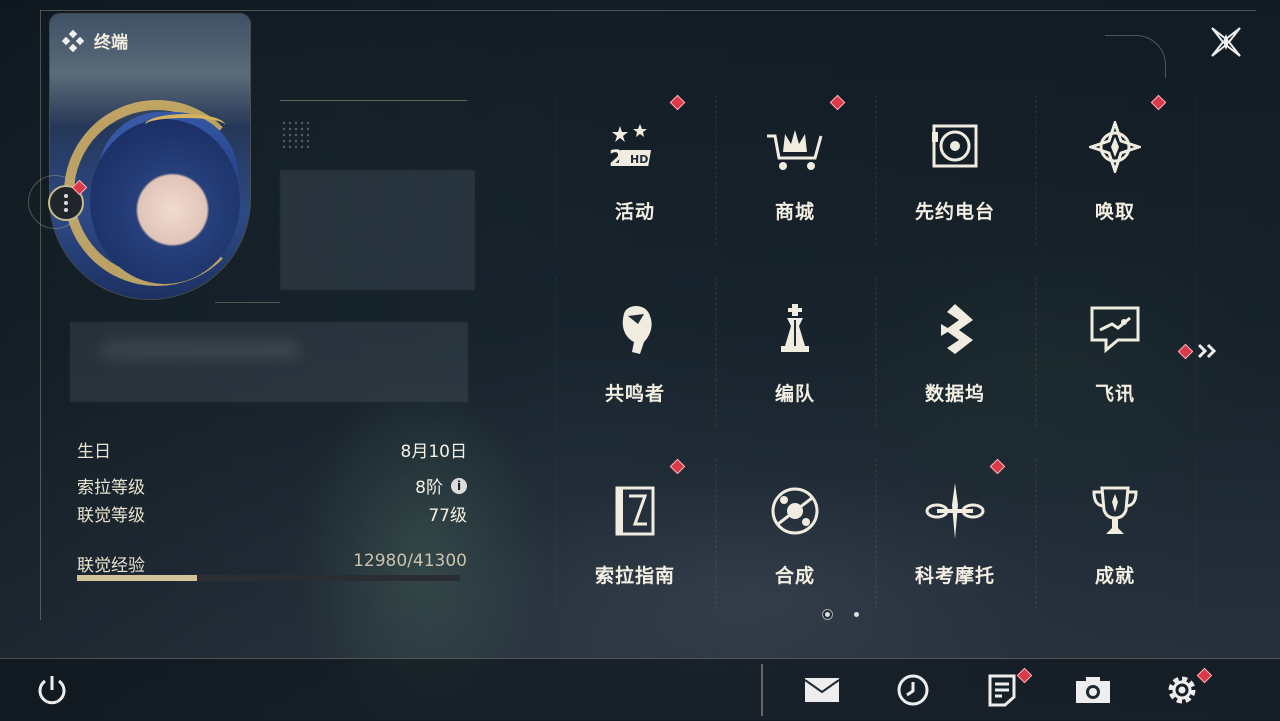 This screenshot has height=721, width=1280. I want to click on clock-button, so click(913, 690).